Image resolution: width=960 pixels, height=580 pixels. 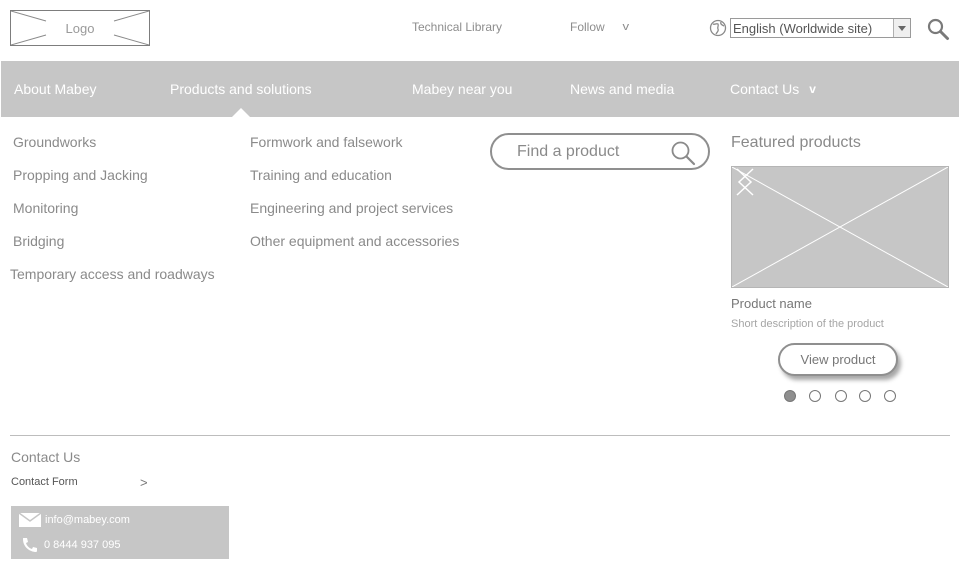 What do you see at coordinates (55, 89) in the screenshot?
I see `nav-item-about-mabey: About Mabey` at bounding box center [55, 89].